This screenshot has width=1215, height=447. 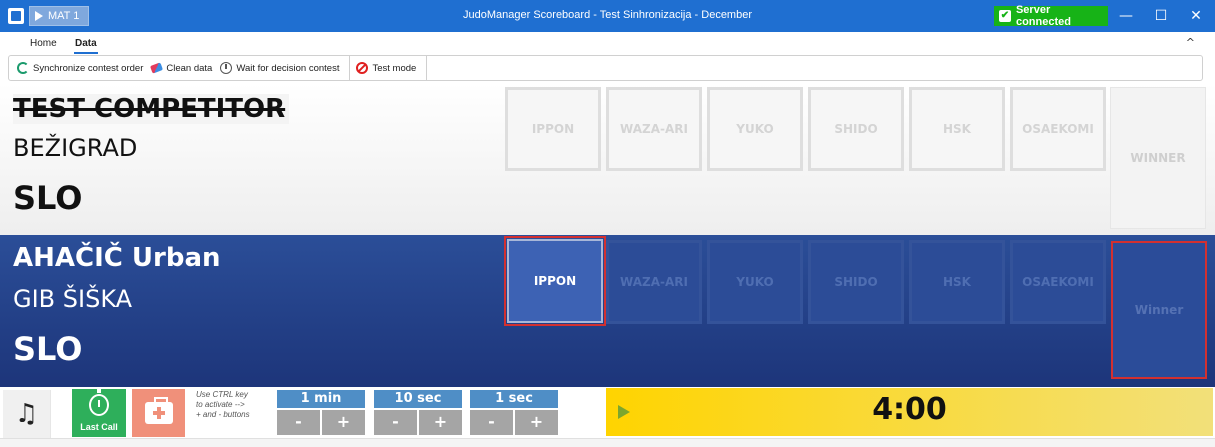 What do you see at coordinates (88, 68) in the screenshot?
I see `toolbar-label: Synchronize contest order` at bounding box center [88, 68].